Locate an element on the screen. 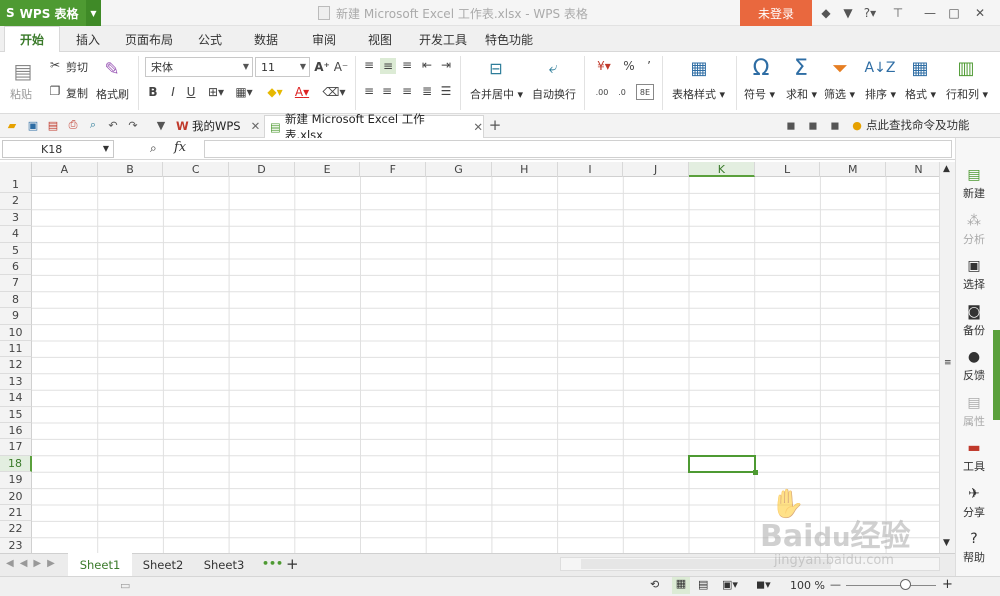 The image size is (1000, 596). zoom-slider is located at coordinates (891, 585).